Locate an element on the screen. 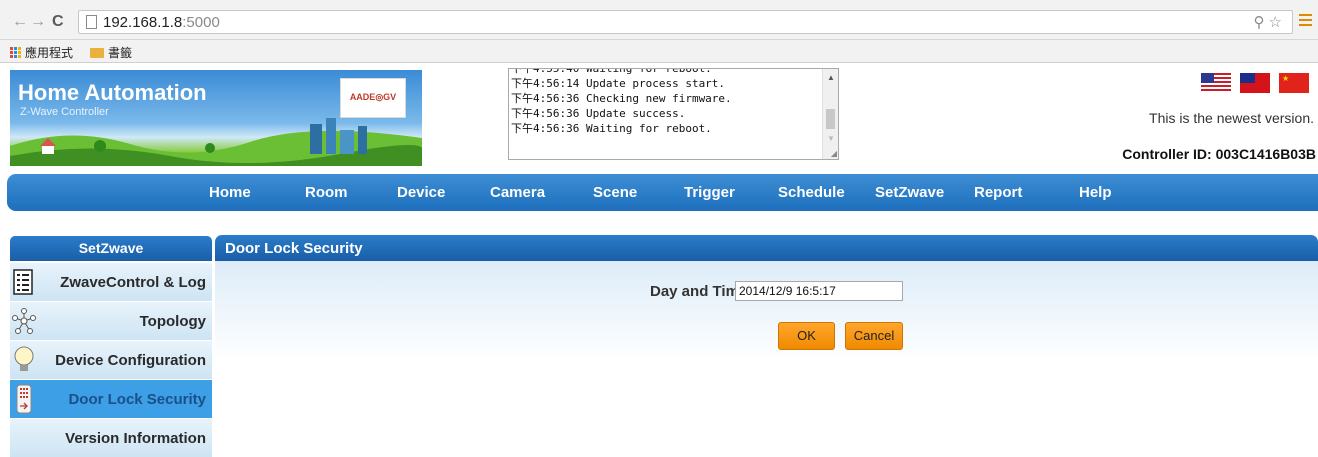 This screenshot has height=457, width=1318. sidebar-item-door-lock-security: Door Lock Security is located at coordinates (111, 399).